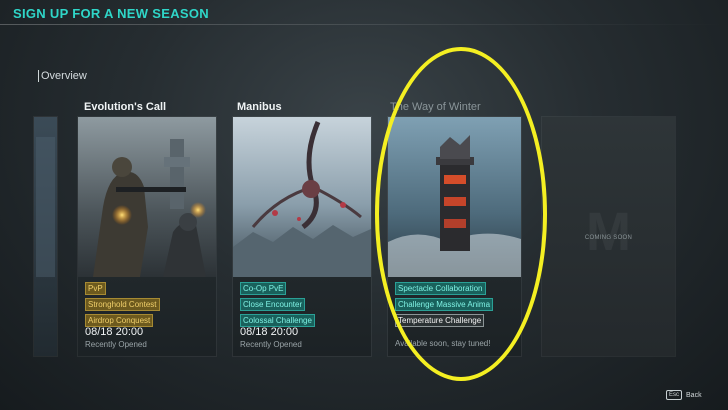 Image resolution: width=728 pixels, height=410 pixels. Describe the element at coordinates (263, 288) in the screenshot. I see `mode-tag: Co-Op PvE` at that location.